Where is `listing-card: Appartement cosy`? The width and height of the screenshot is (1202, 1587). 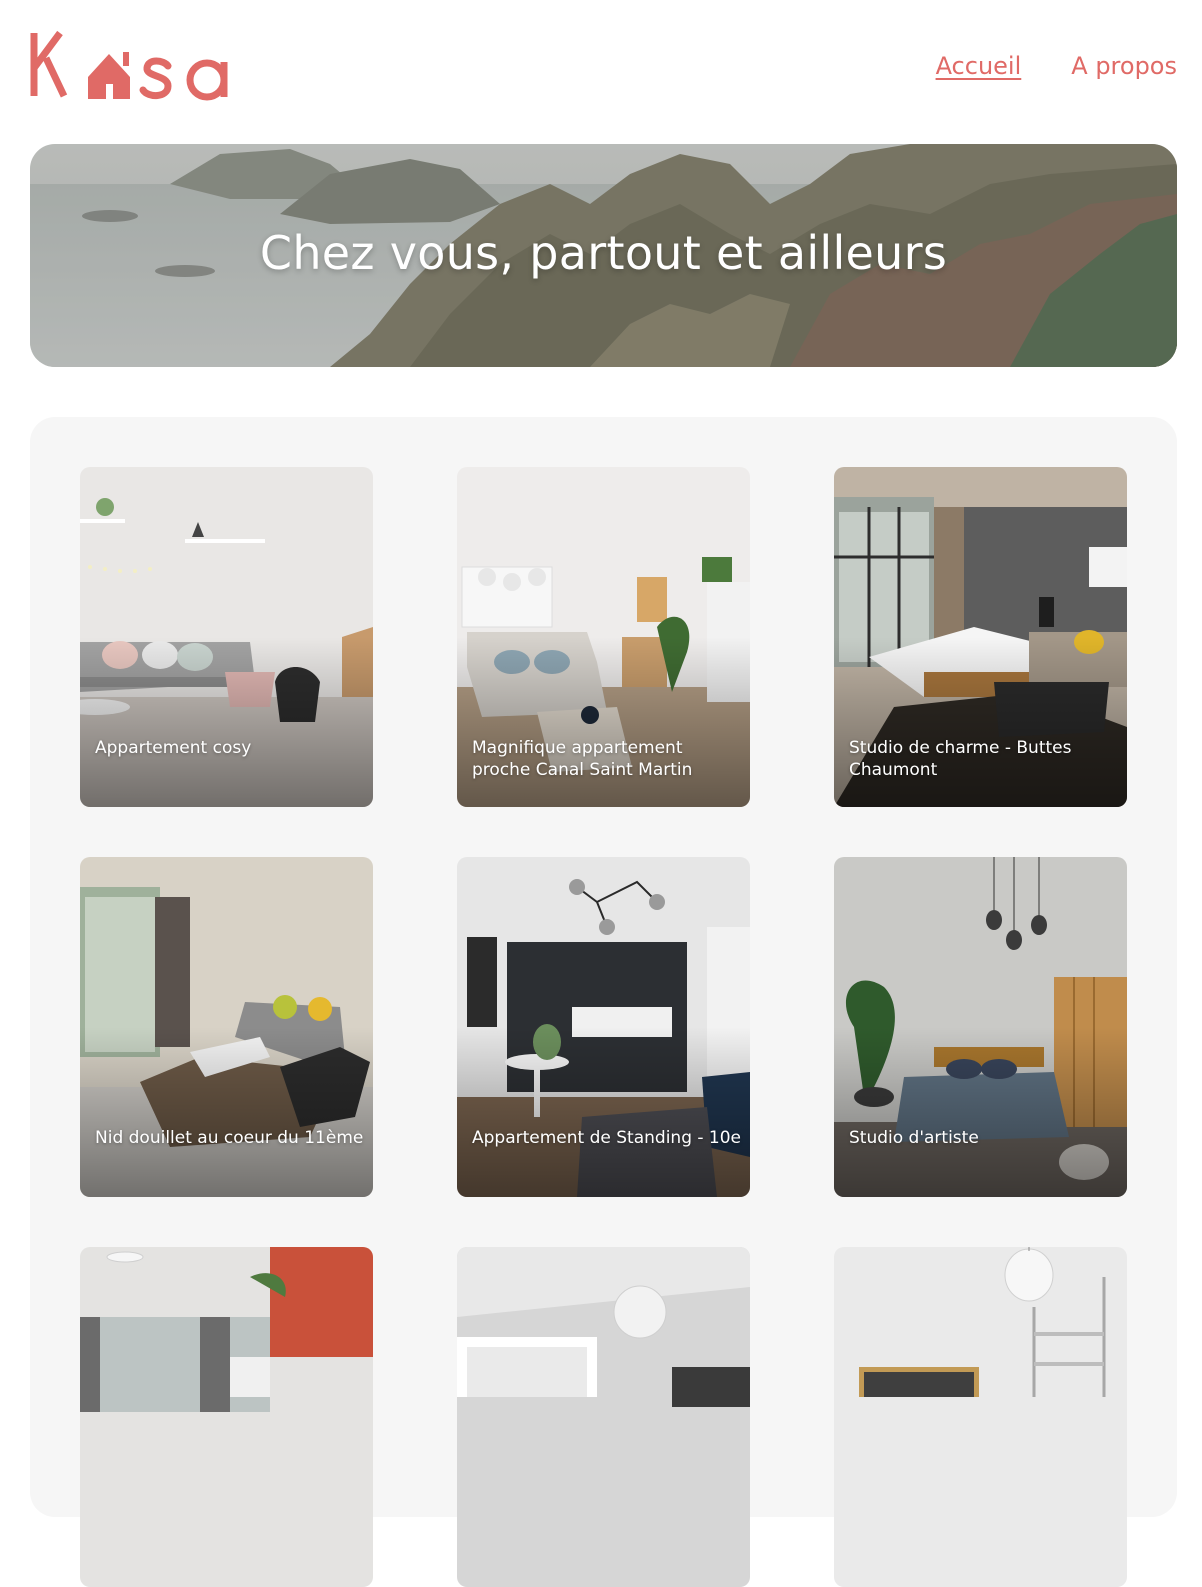 listing-card: Appartement cosy is located at coordinates (226, 637).